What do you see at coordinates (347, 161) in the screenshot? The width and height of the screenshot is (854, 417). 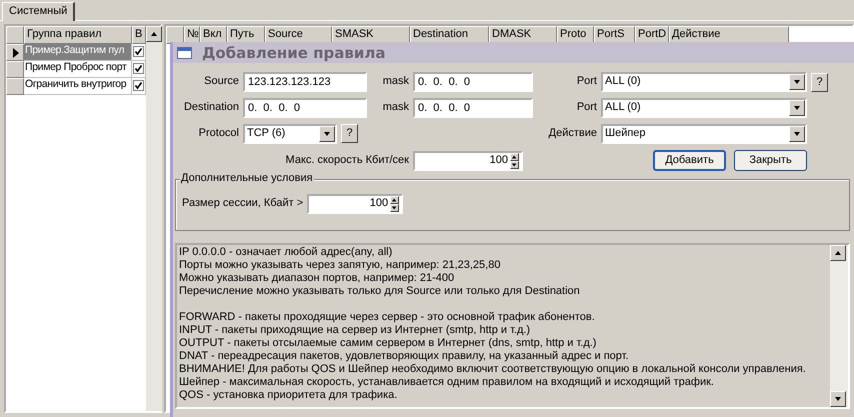 I see `field-label: Макс. скорость Кбит/сек` at bounding box center [347, 161].